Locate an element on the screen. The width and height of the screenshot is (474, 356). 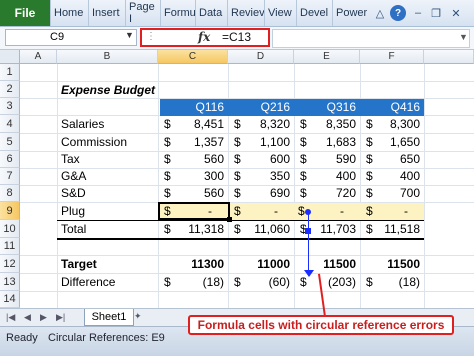
column-header-c: C is located at coordinates (193, 57).